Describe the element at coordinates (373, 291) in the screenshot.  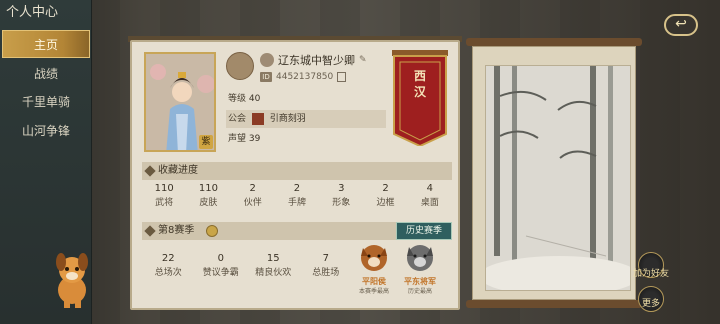
I see `rank-subtitle: 本赛季最高` at that location.